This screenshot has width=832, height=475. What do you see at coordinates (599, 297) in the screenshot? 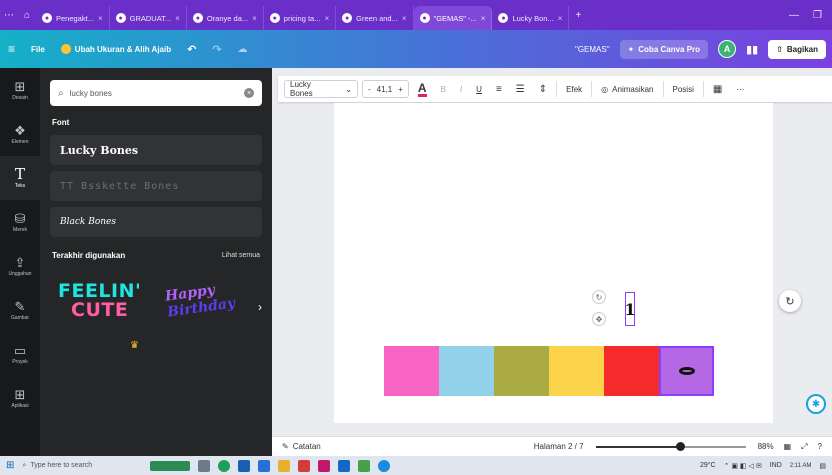
I see `rotate-handle-icon: ↻` at bounding box center [599, 297].